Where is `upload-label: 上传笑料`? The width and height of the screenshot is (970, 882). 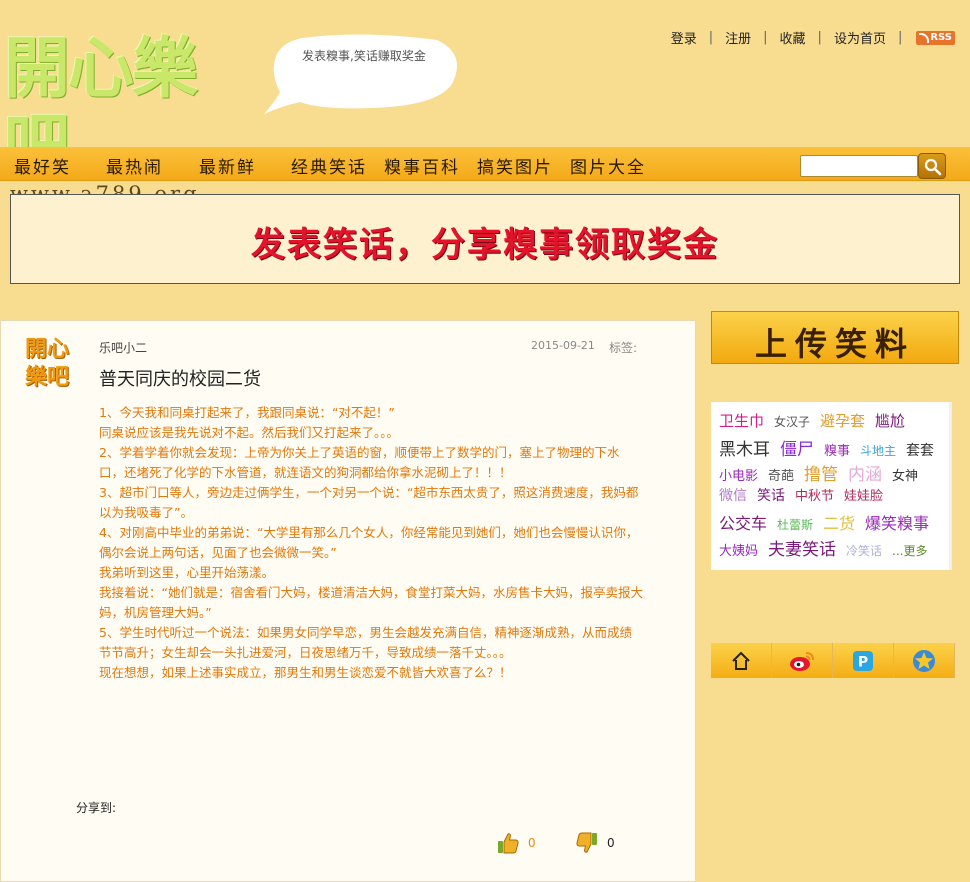
upload-label: 上传笑料 is located at coordinates (834, 344).